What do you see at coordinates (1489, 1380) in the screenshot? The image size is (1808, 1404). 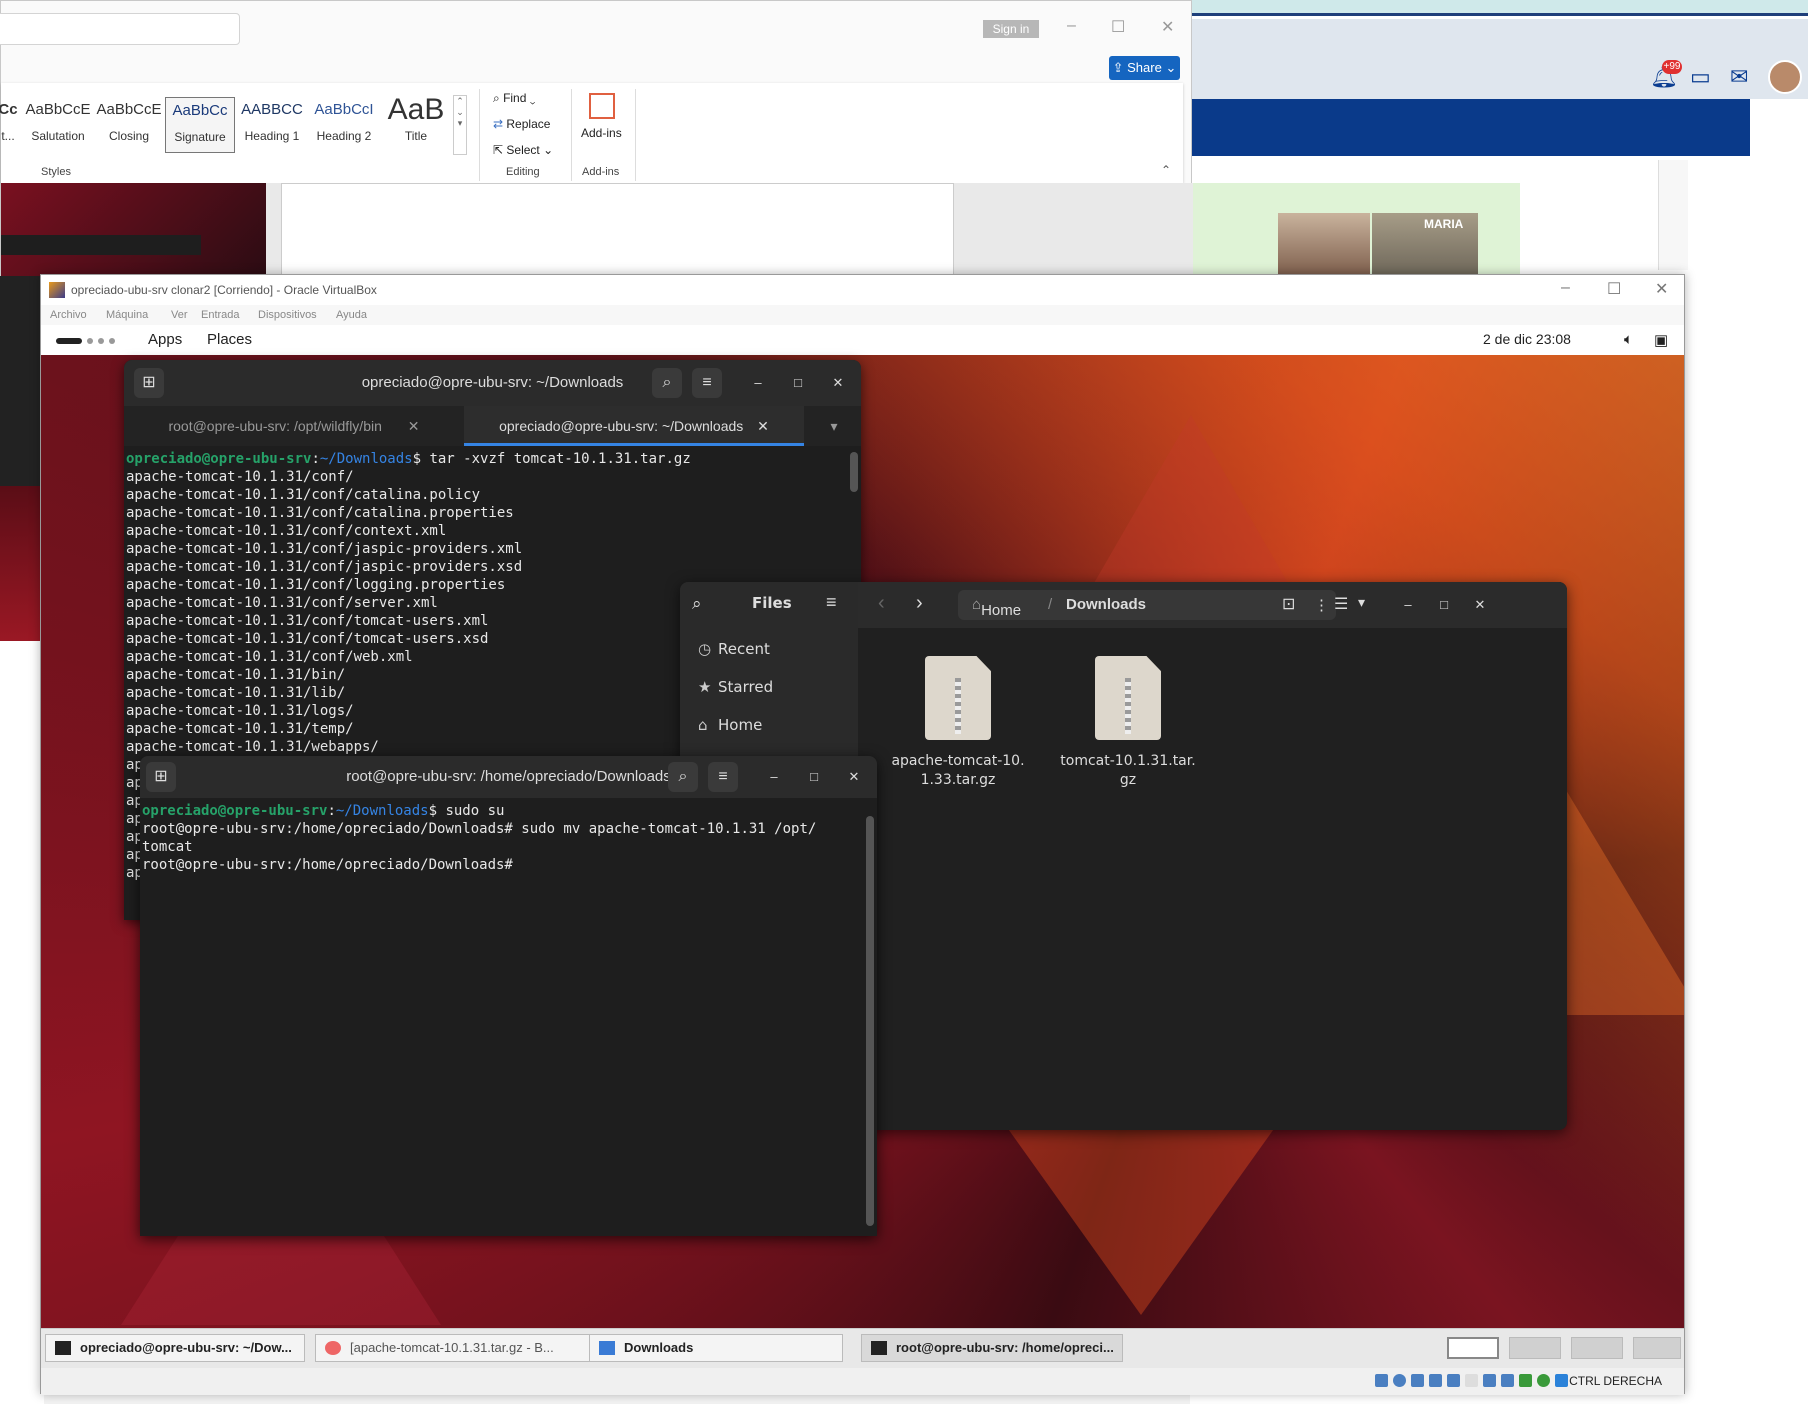 I see `display-icon` at bounding box center [1489, 1380].